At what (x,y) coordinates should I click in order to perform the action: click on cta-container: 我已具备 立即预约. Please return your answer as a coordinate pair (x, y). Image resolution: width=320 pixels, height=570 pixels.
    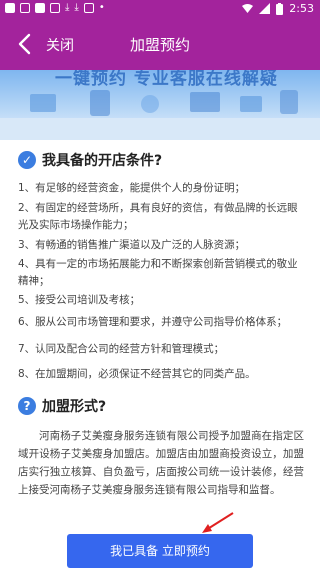
    Looking at the image, I should click on (160, 548).